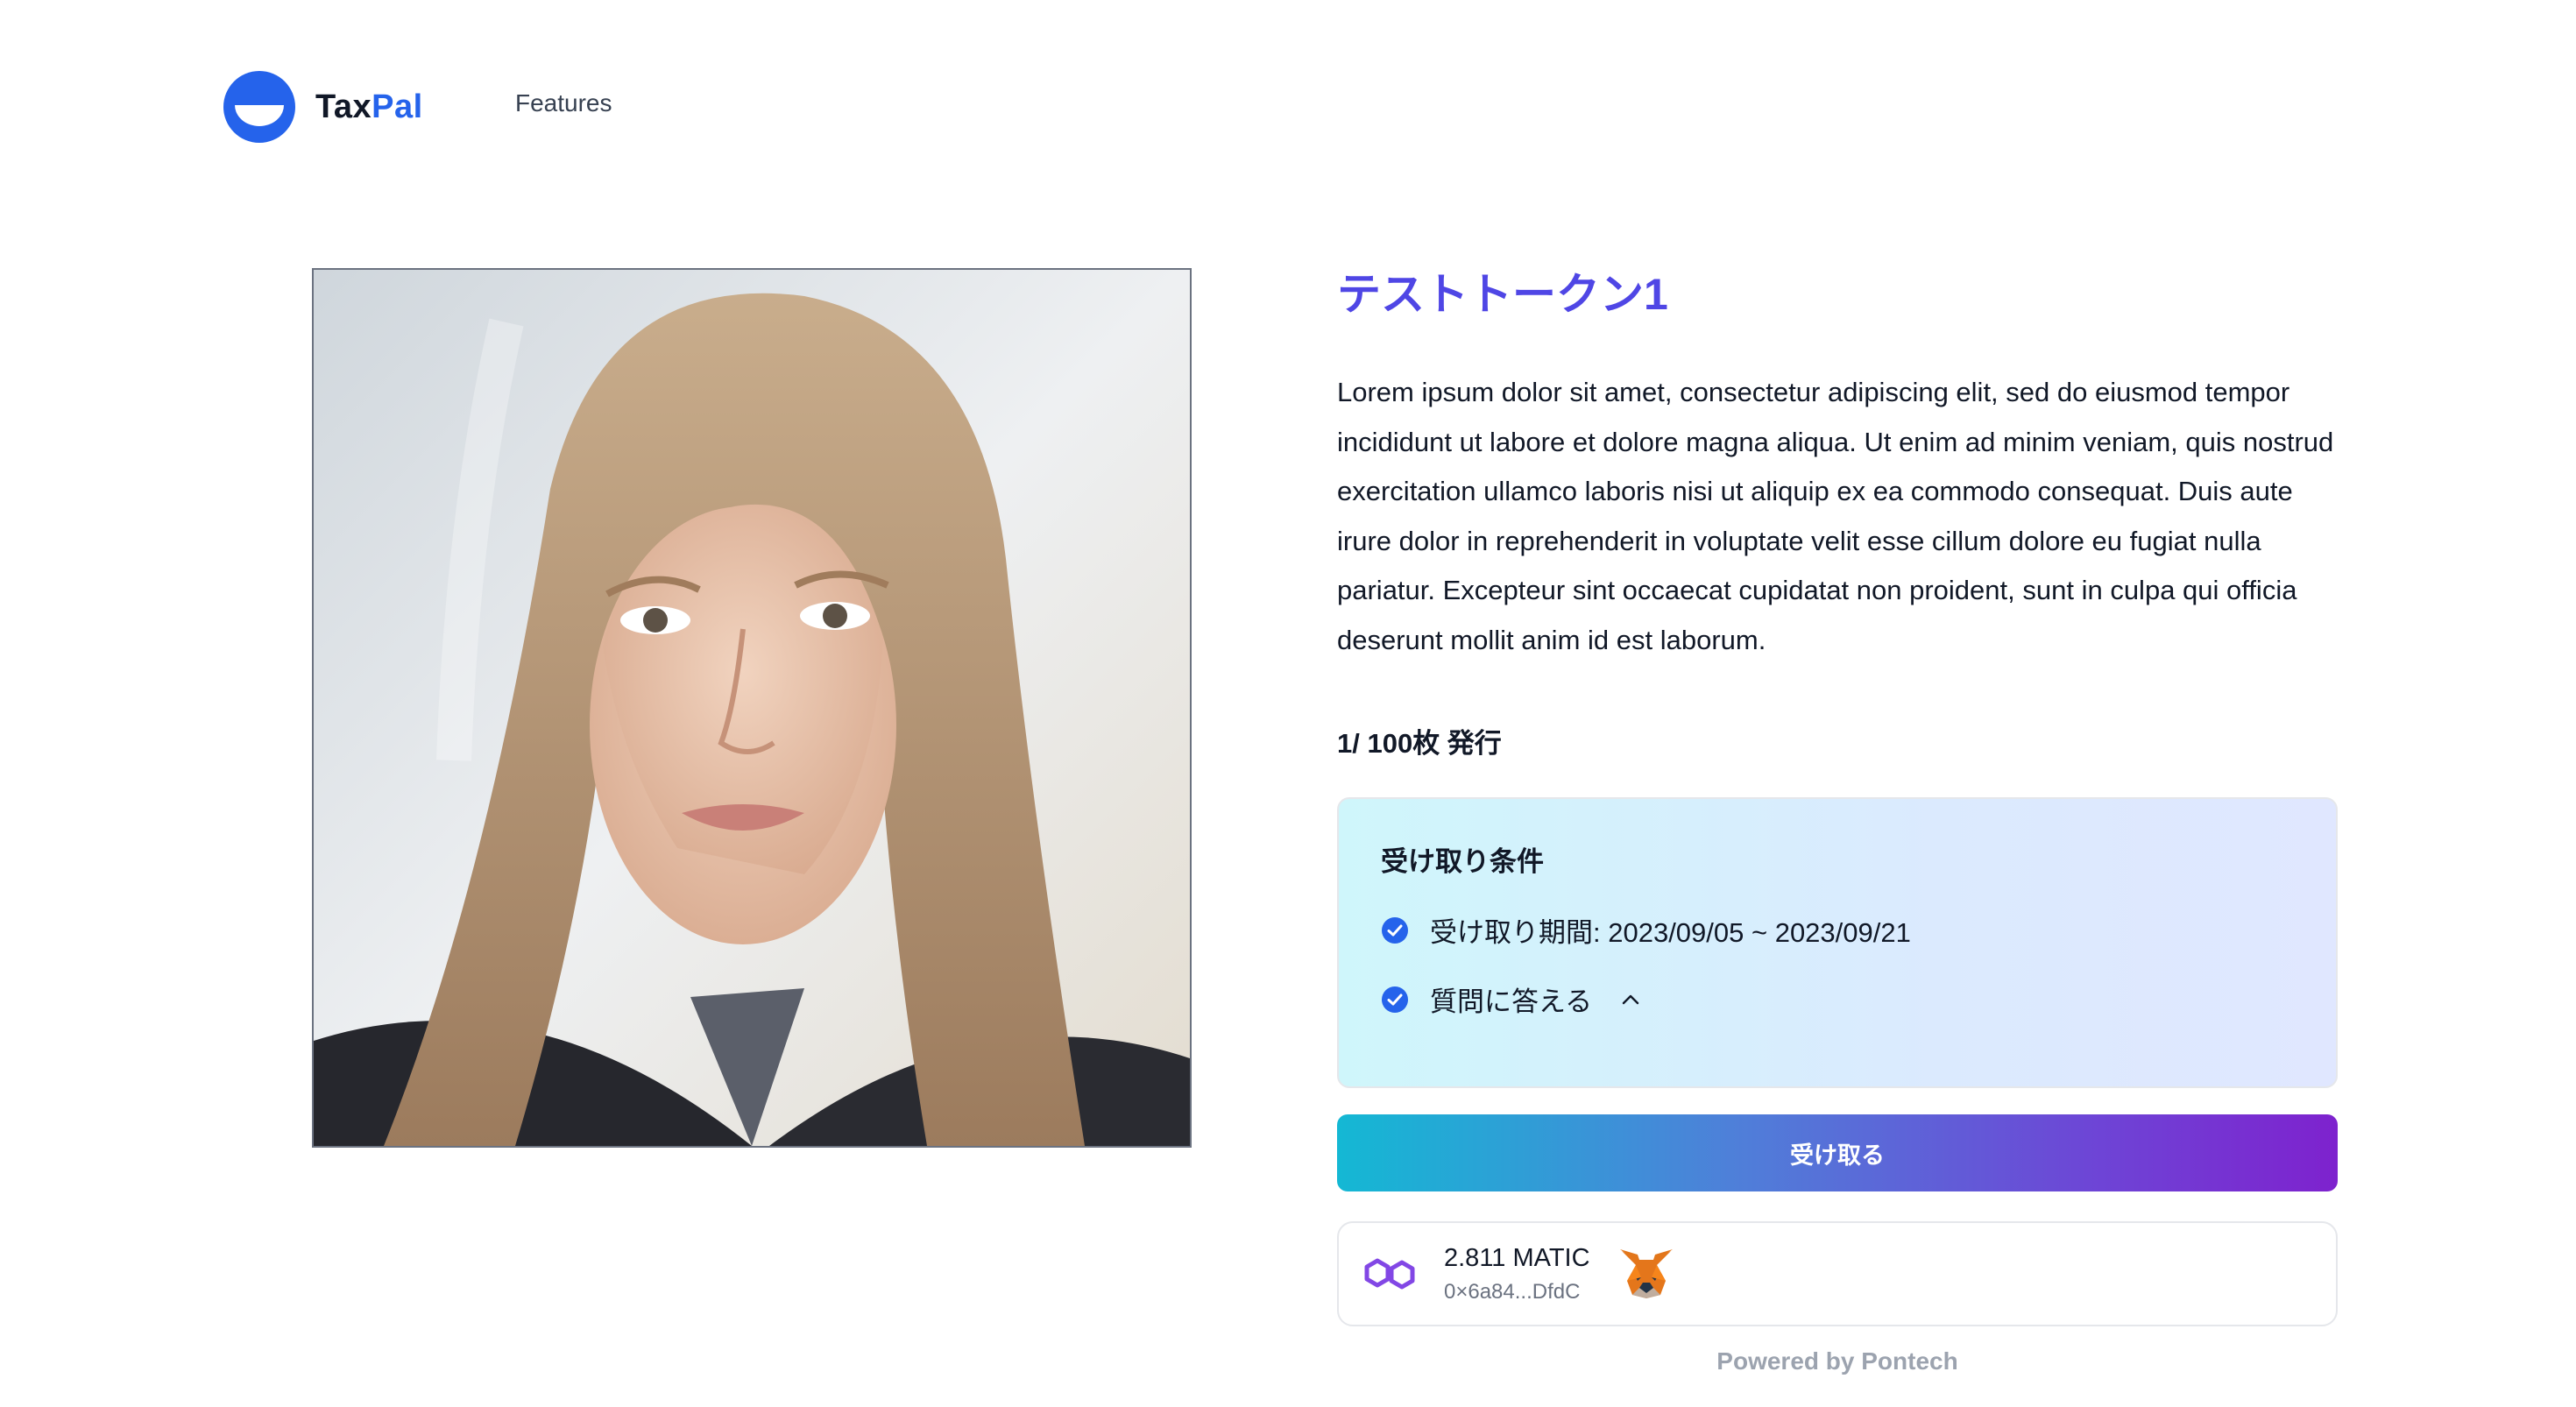 The height and width of the screenshot is (1407, 2576). Describe the element at coordinates (1389, 1274) in the screenshot. I see `polygon-icon` at that location.